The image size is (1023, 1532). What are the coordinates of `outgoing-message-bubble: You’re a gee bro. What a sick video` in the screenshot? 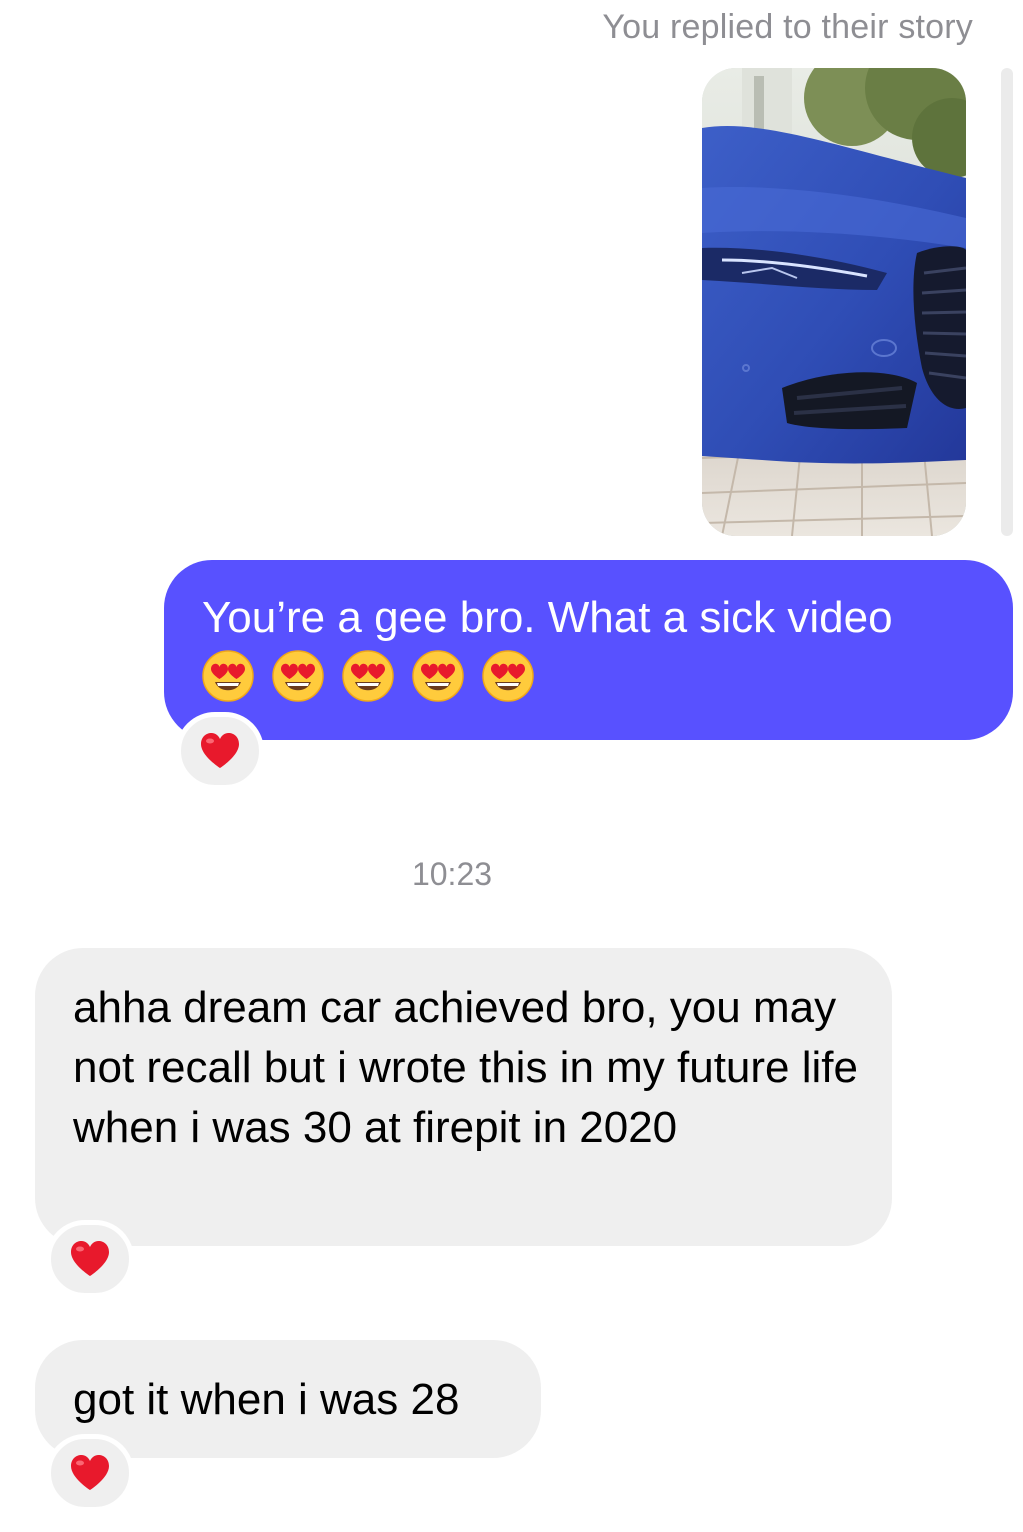 It's located at (588, 650).